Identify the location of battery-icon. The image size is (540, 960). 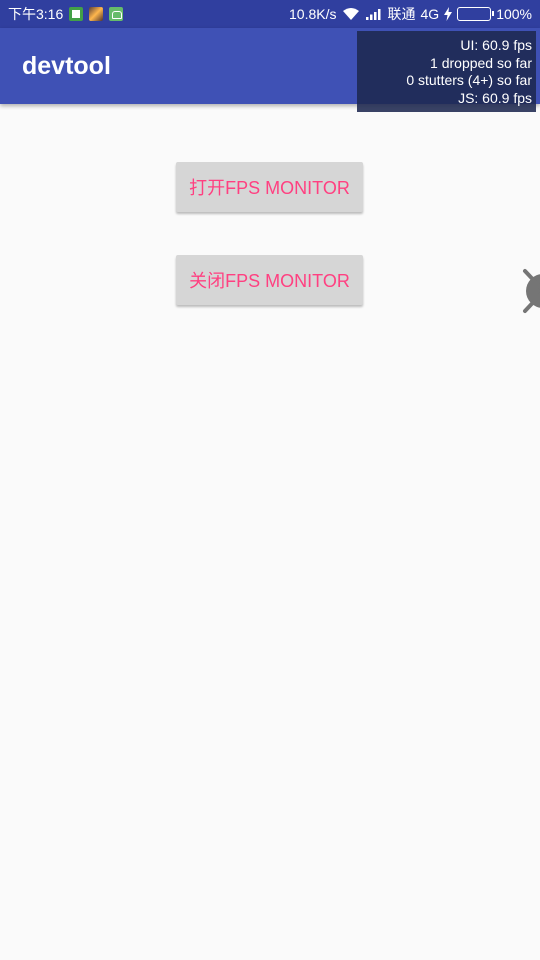
(476, 14).